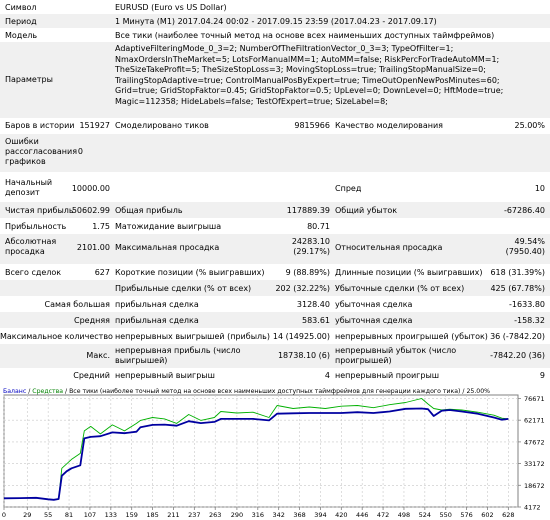 This screenshot has height=520, width=550. What do you see at coordinates (341, 515) in the screenshot?
I see `x-tick-label: 420` at bounding box center [341, 515].